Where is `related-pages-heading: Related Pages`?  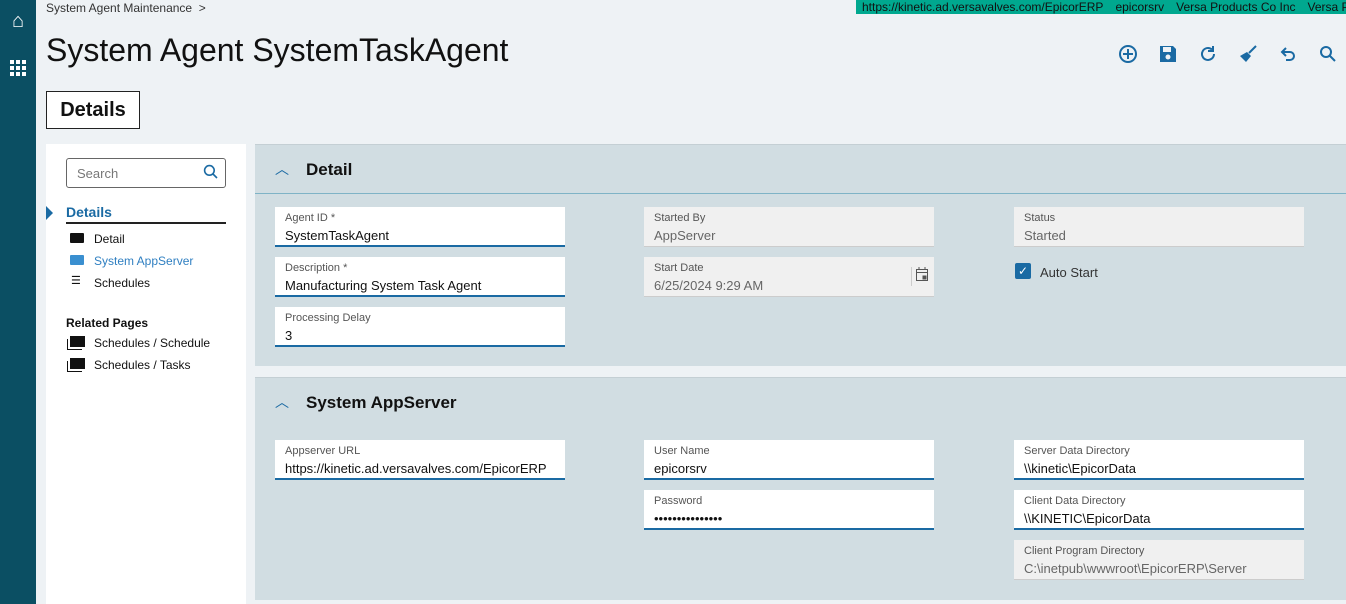 related-pages-heading: Related Pages is located at coordinates (107, 323).